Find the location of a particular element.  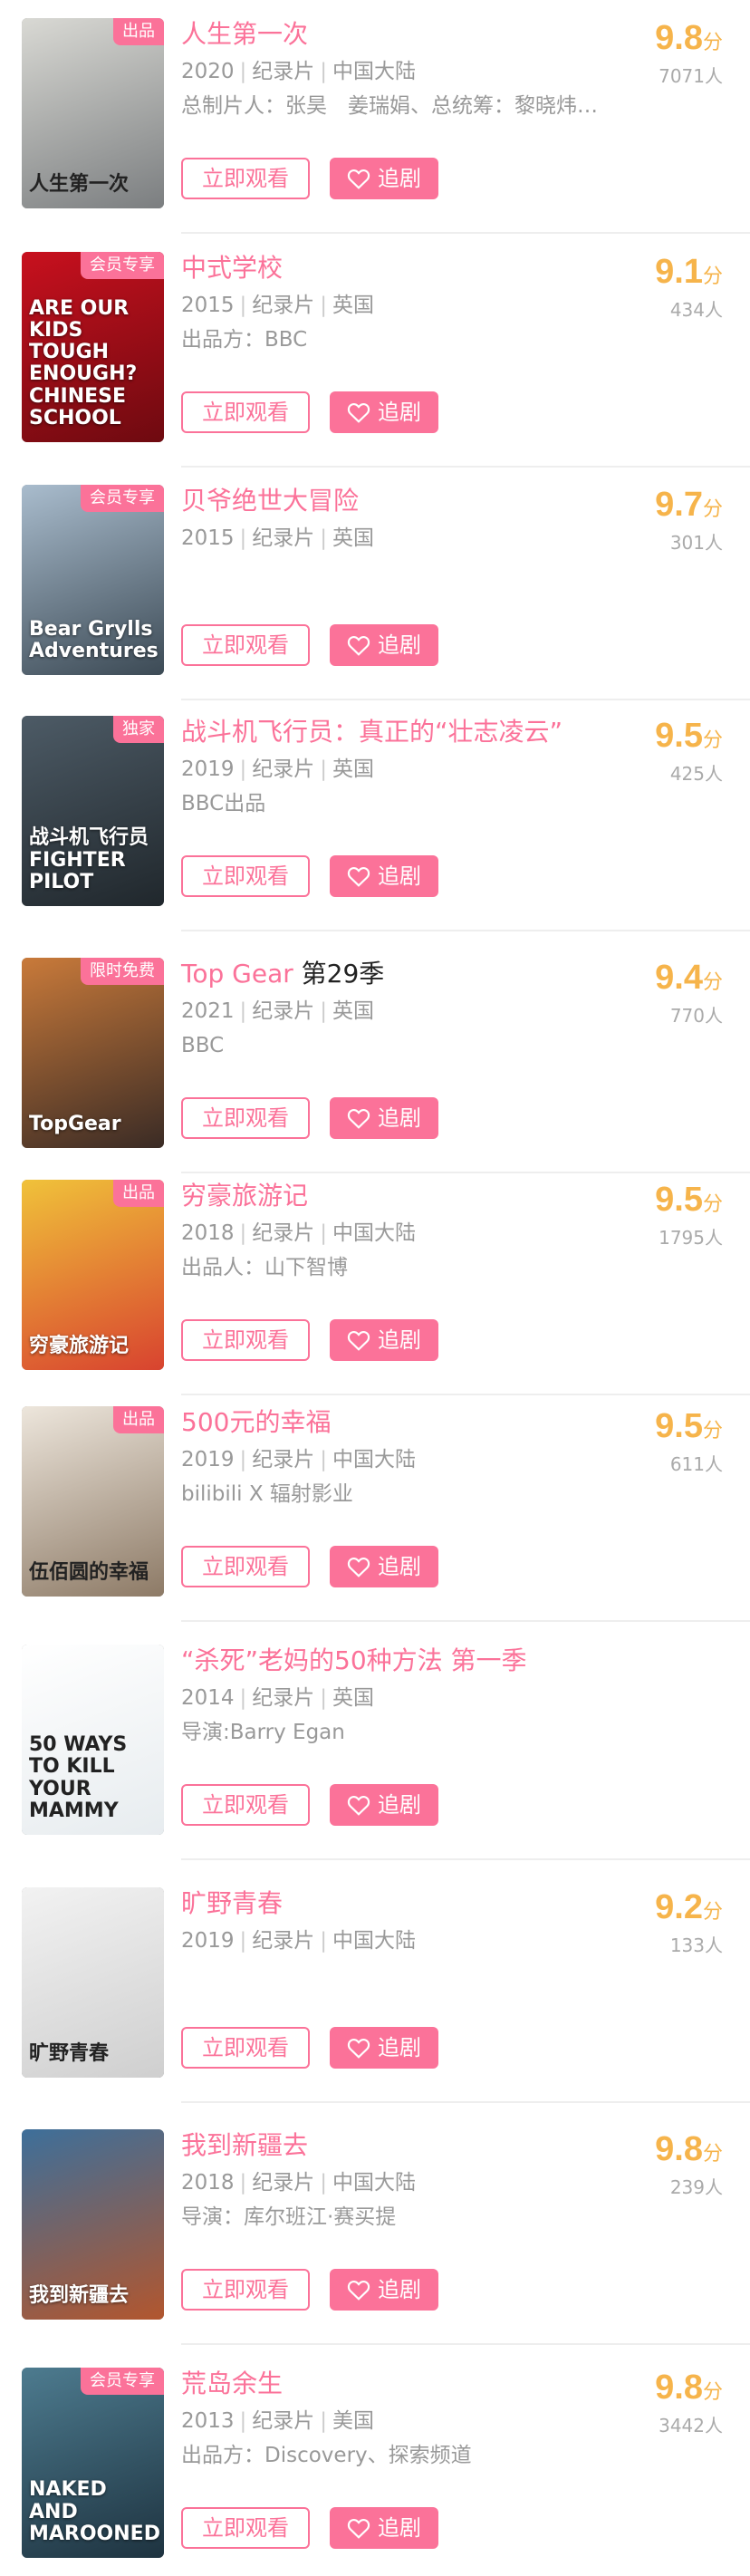

poster-image: 我到新疆去 is located at coordinates (93, 2224).